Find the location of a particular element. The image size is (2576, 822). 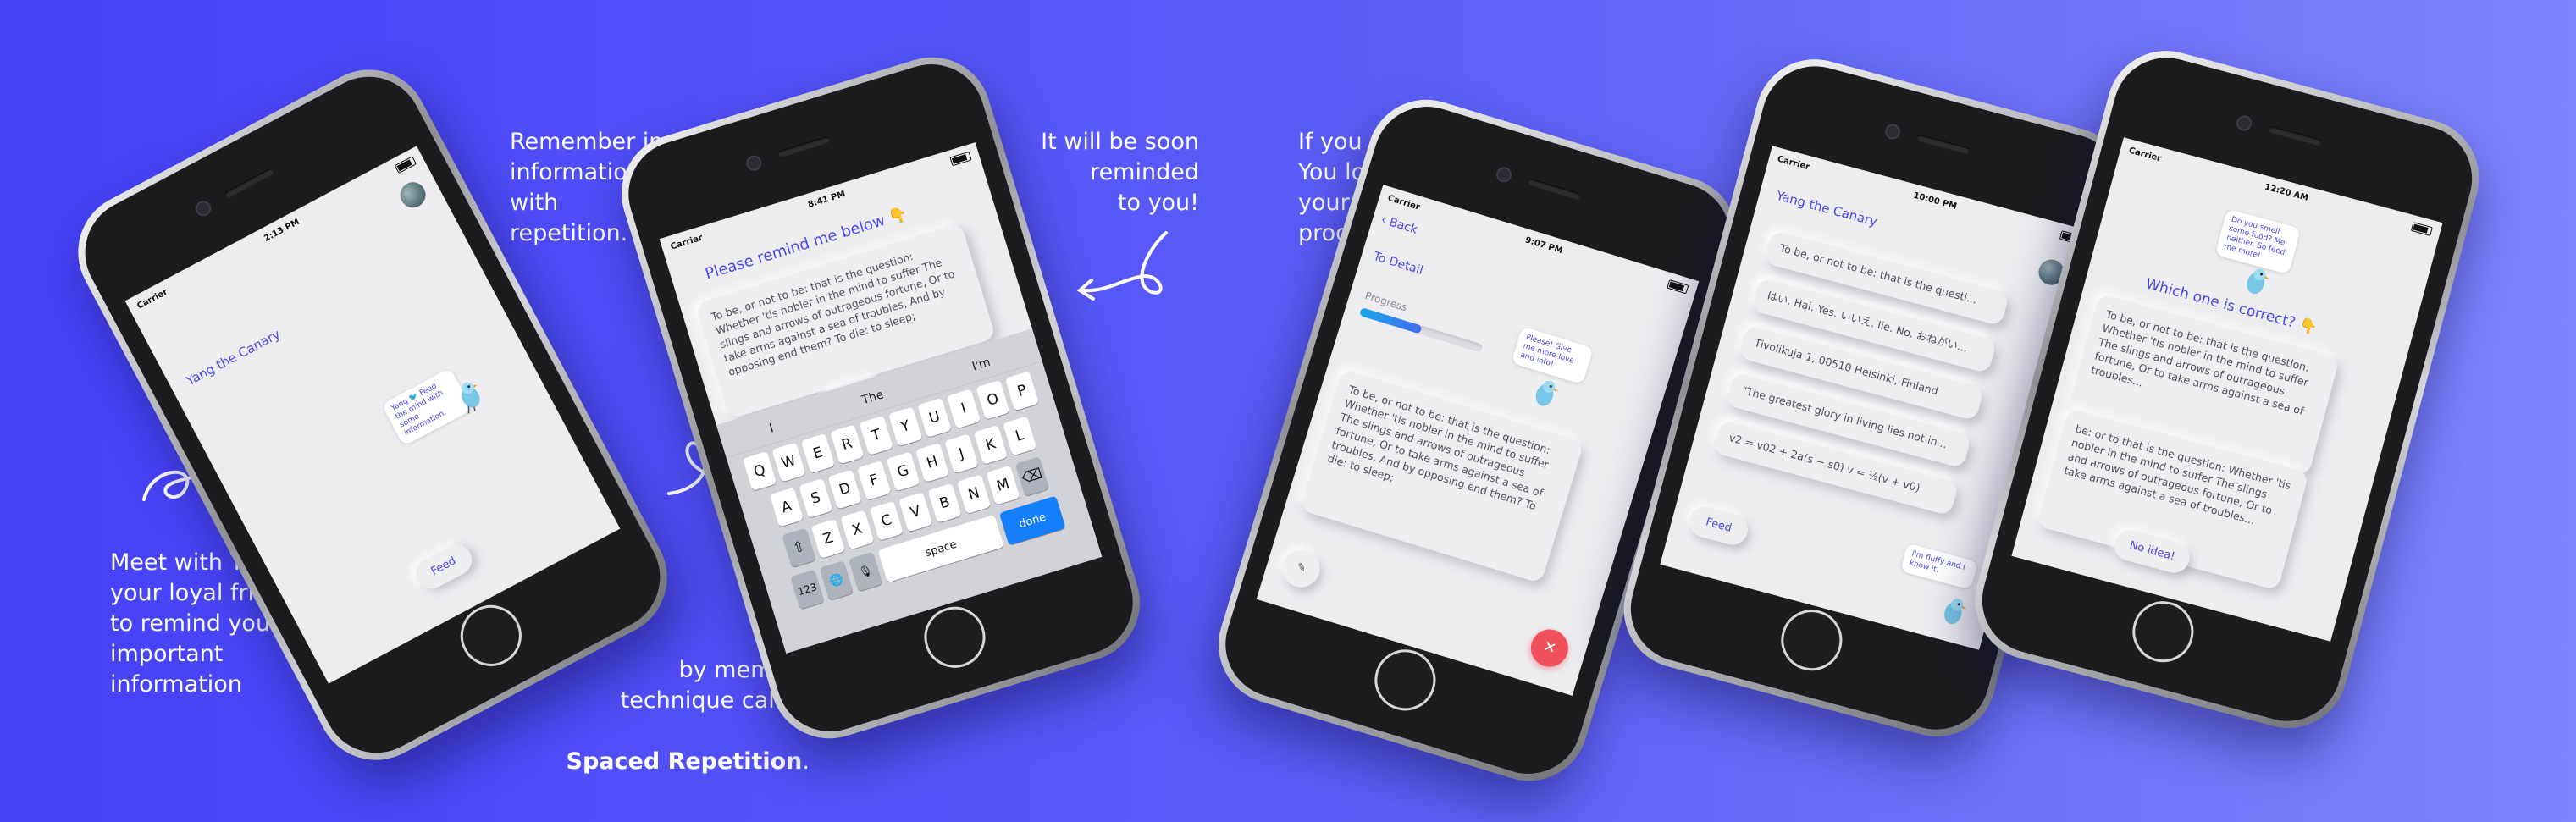

clock-label: 2:13 PM is located at coordinates (281, 231).